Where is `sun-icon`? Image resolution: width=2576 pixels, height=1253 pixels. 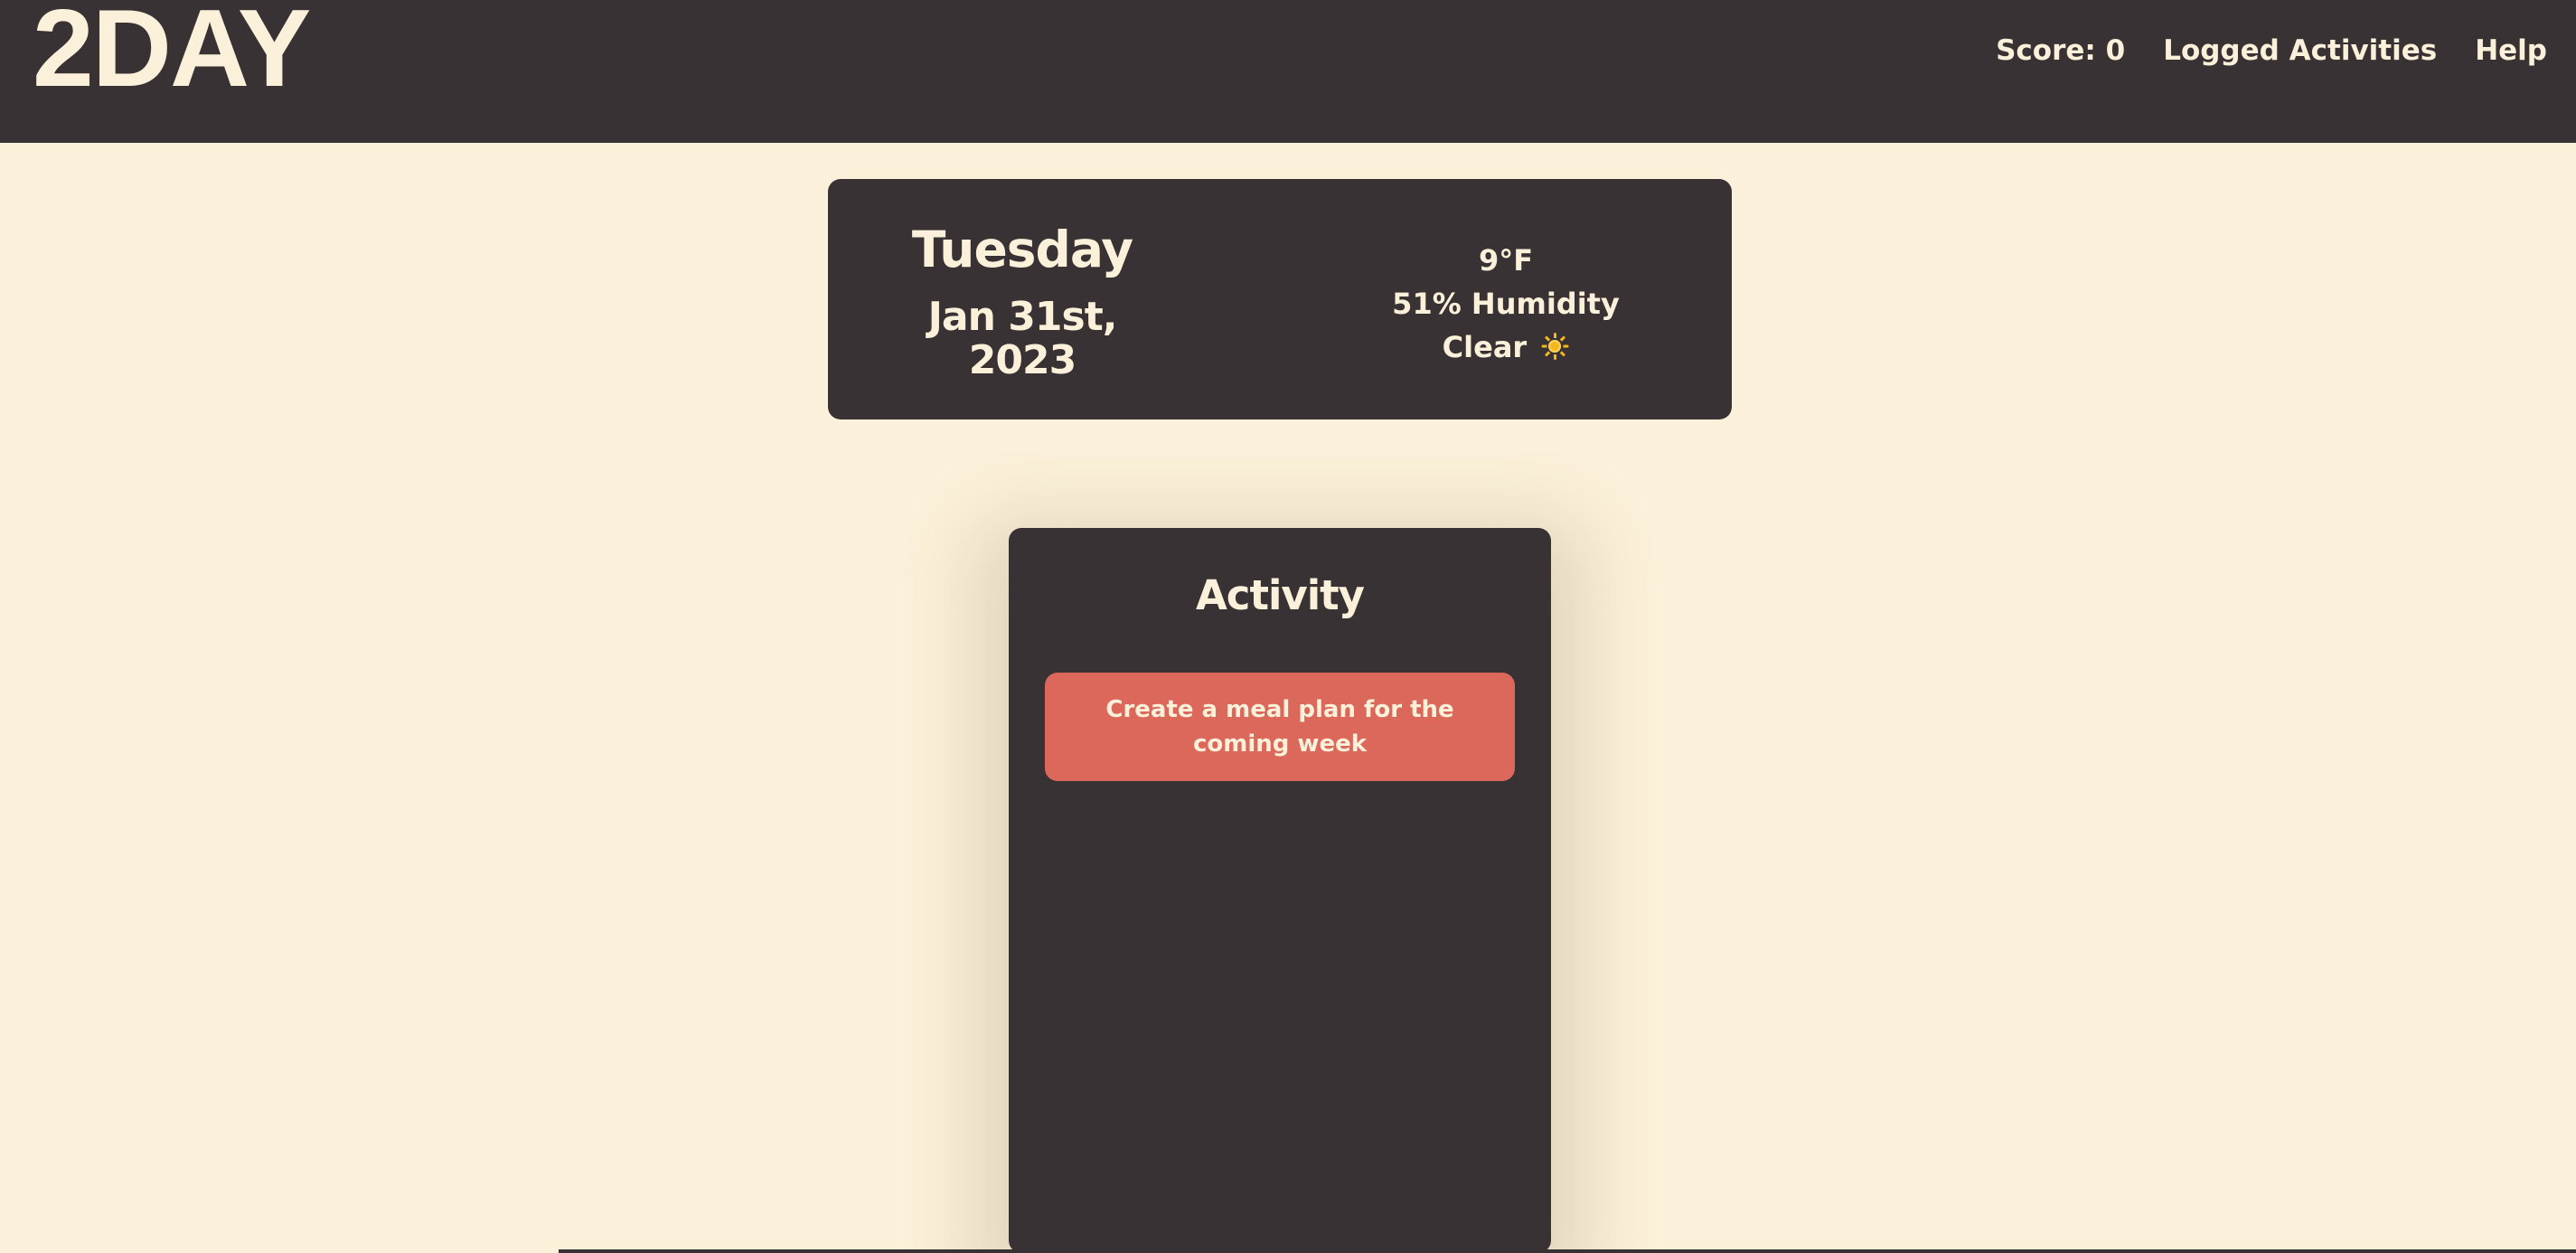
sun-icon is located at coordinates (1555, 346).